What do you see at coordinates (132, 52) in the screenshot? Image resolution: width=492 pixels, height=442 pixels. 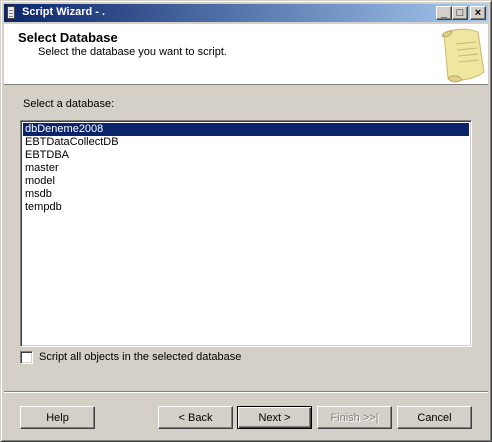 I see `page-subtitle: Select the database you want to script.` at bounding box center [132, 52].